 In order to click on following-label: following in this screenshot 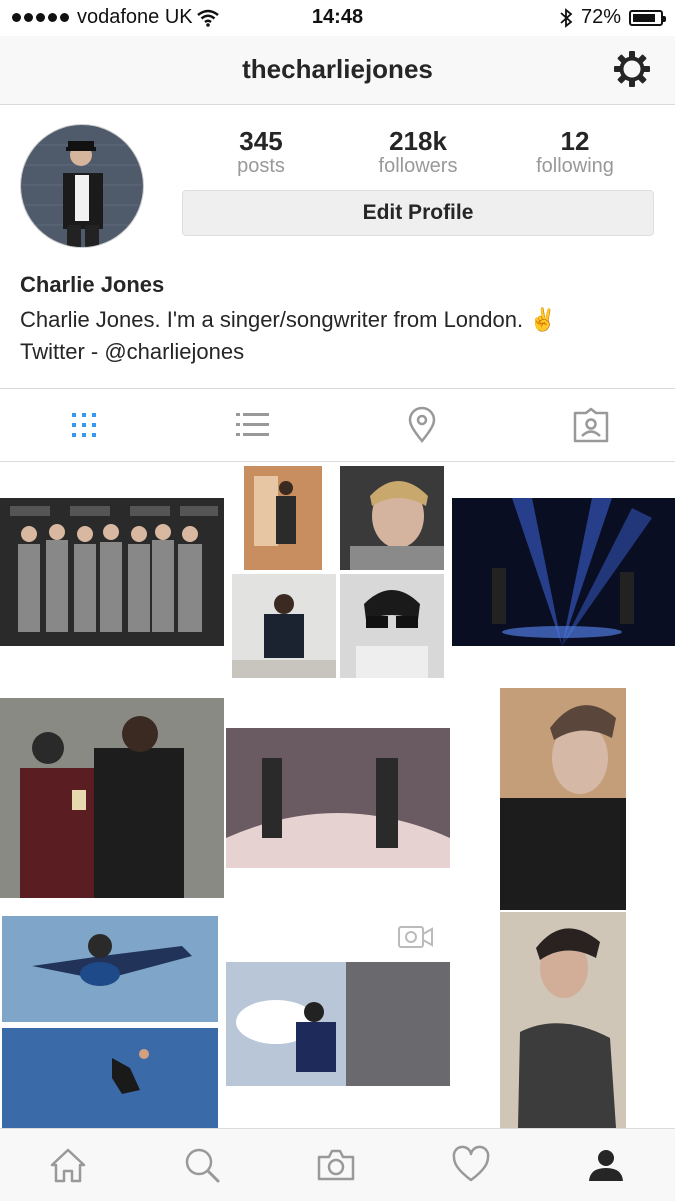, I will do `click(575, 166)`.